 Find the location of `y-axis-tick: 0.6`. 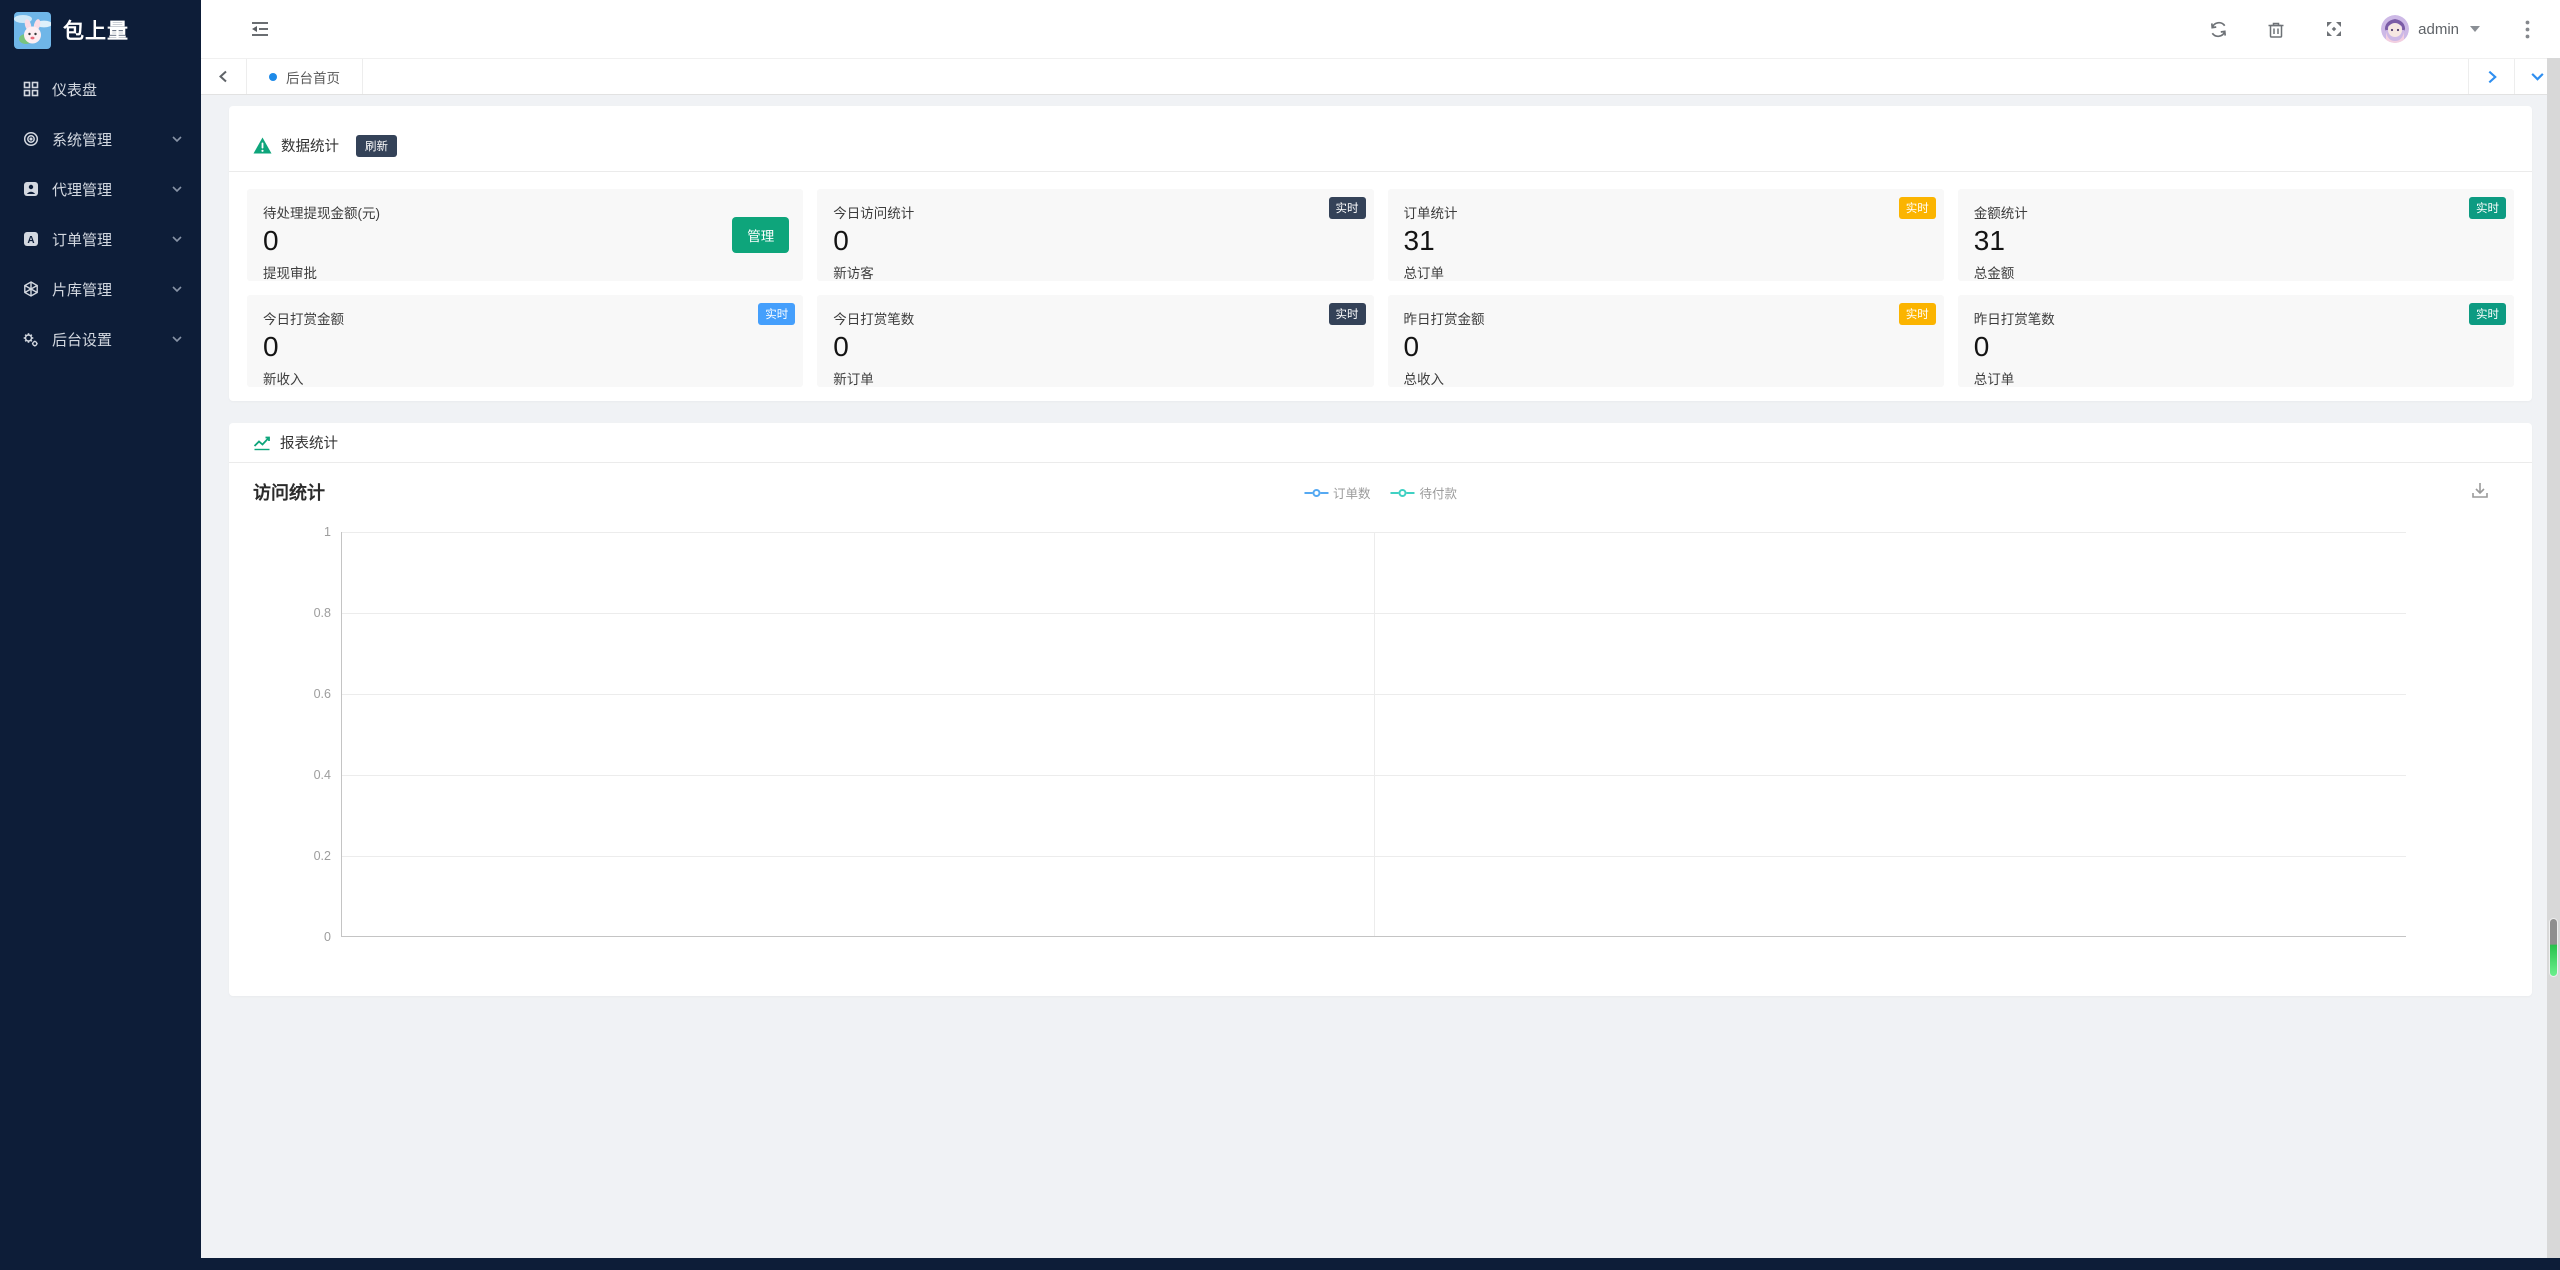

y-axis-tick: 0.6 is located at coordinates (322, 694).